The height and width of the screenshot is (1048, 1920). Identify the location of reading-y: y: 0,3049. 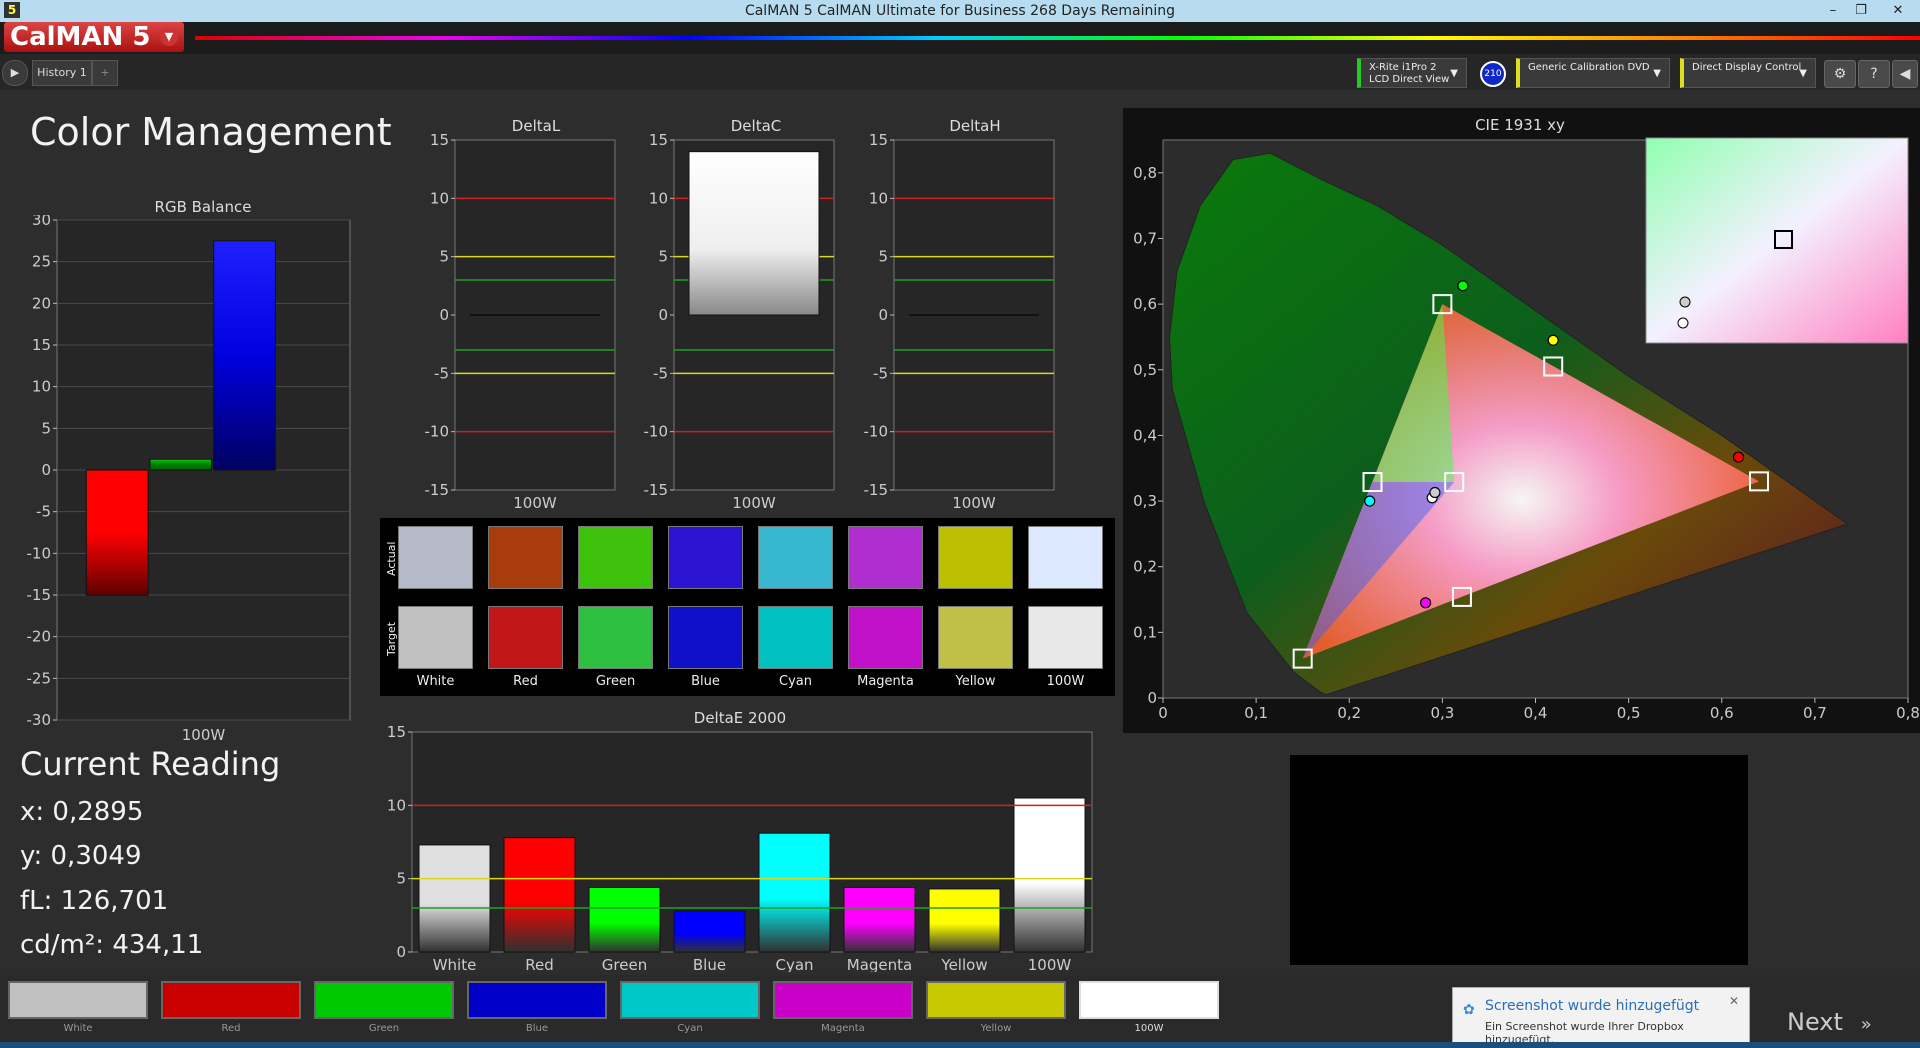
(81, 856).